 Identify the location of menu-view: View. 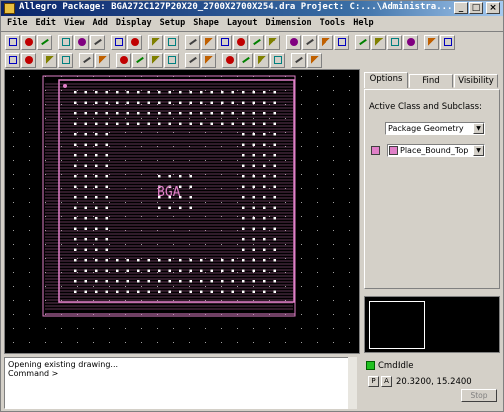
(74, 23).